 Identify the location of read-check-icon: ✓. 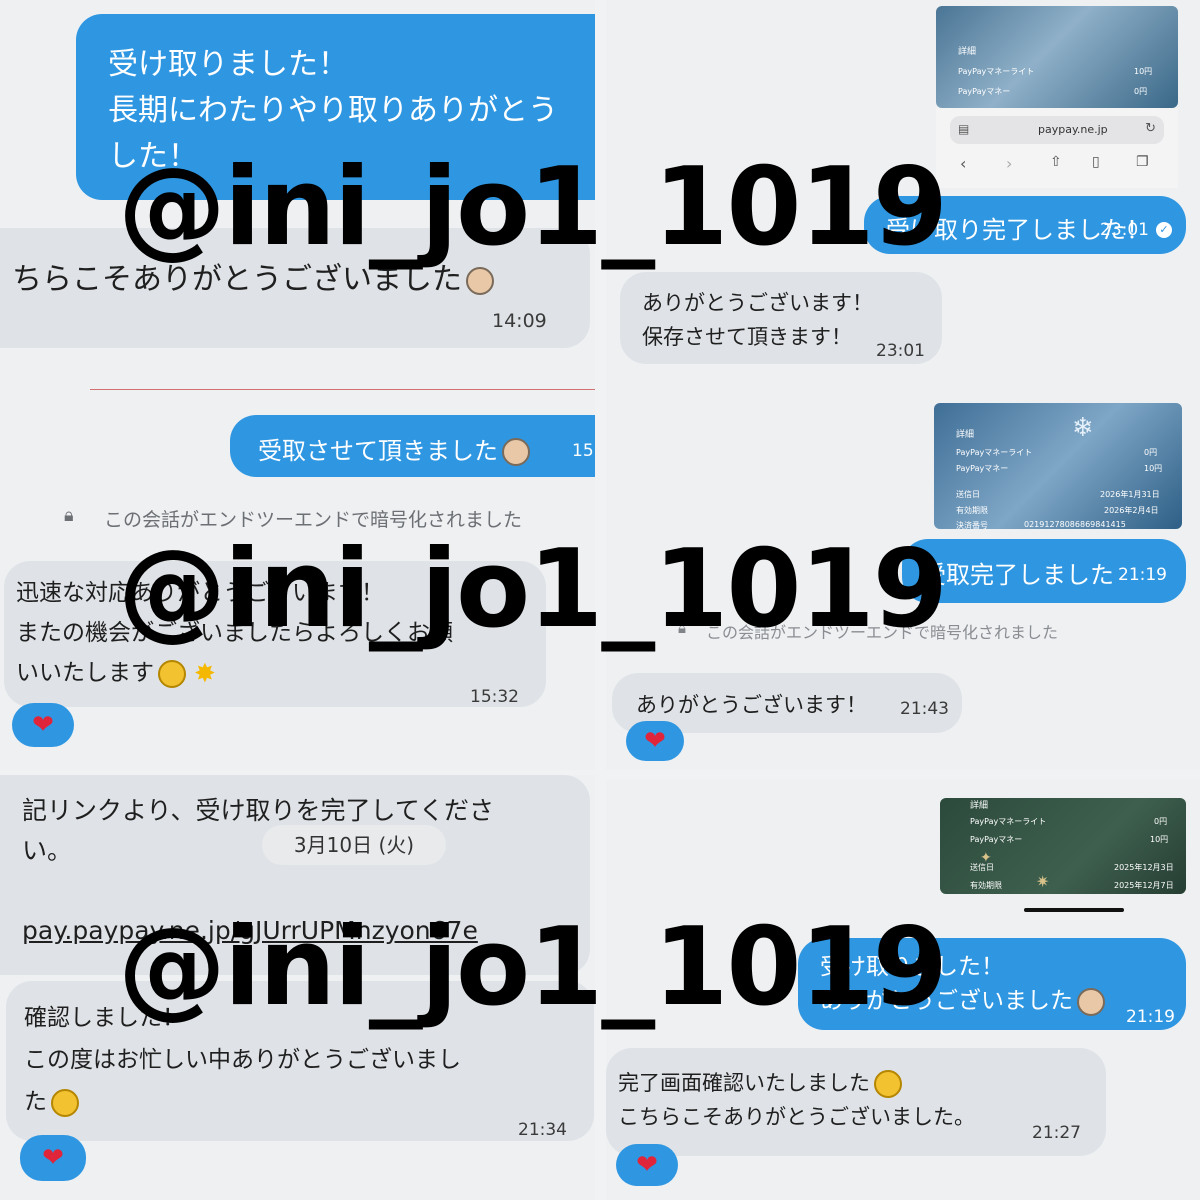
(1164, 230).